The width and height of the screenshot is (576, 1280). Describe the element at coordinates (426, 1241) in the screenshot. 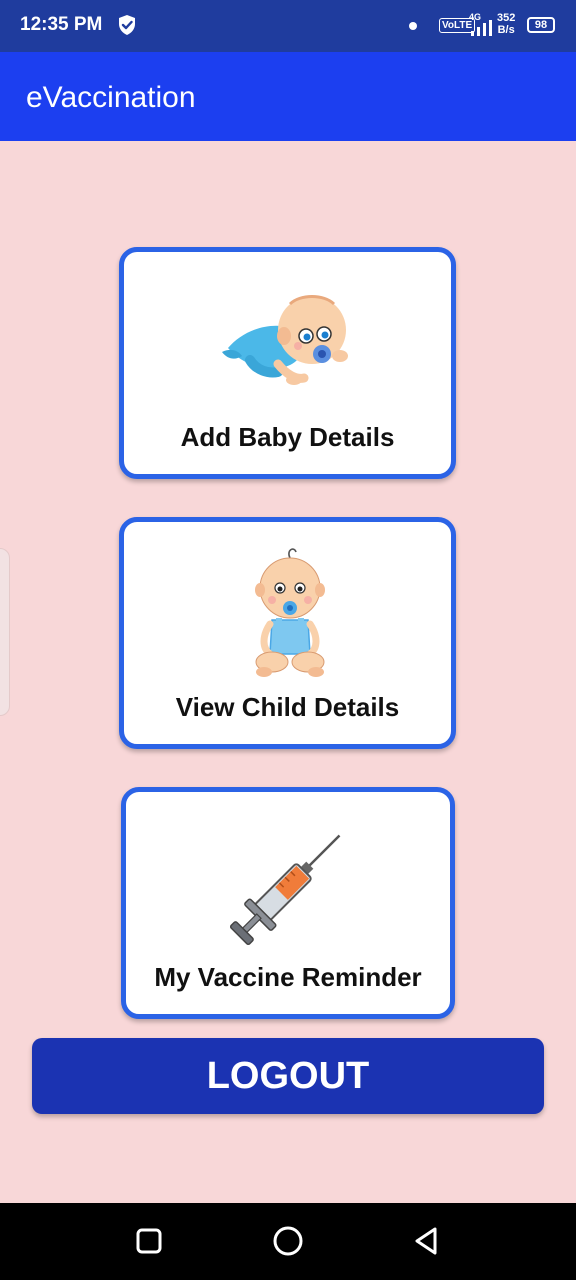

I see `back-triangle-icon` at that location.